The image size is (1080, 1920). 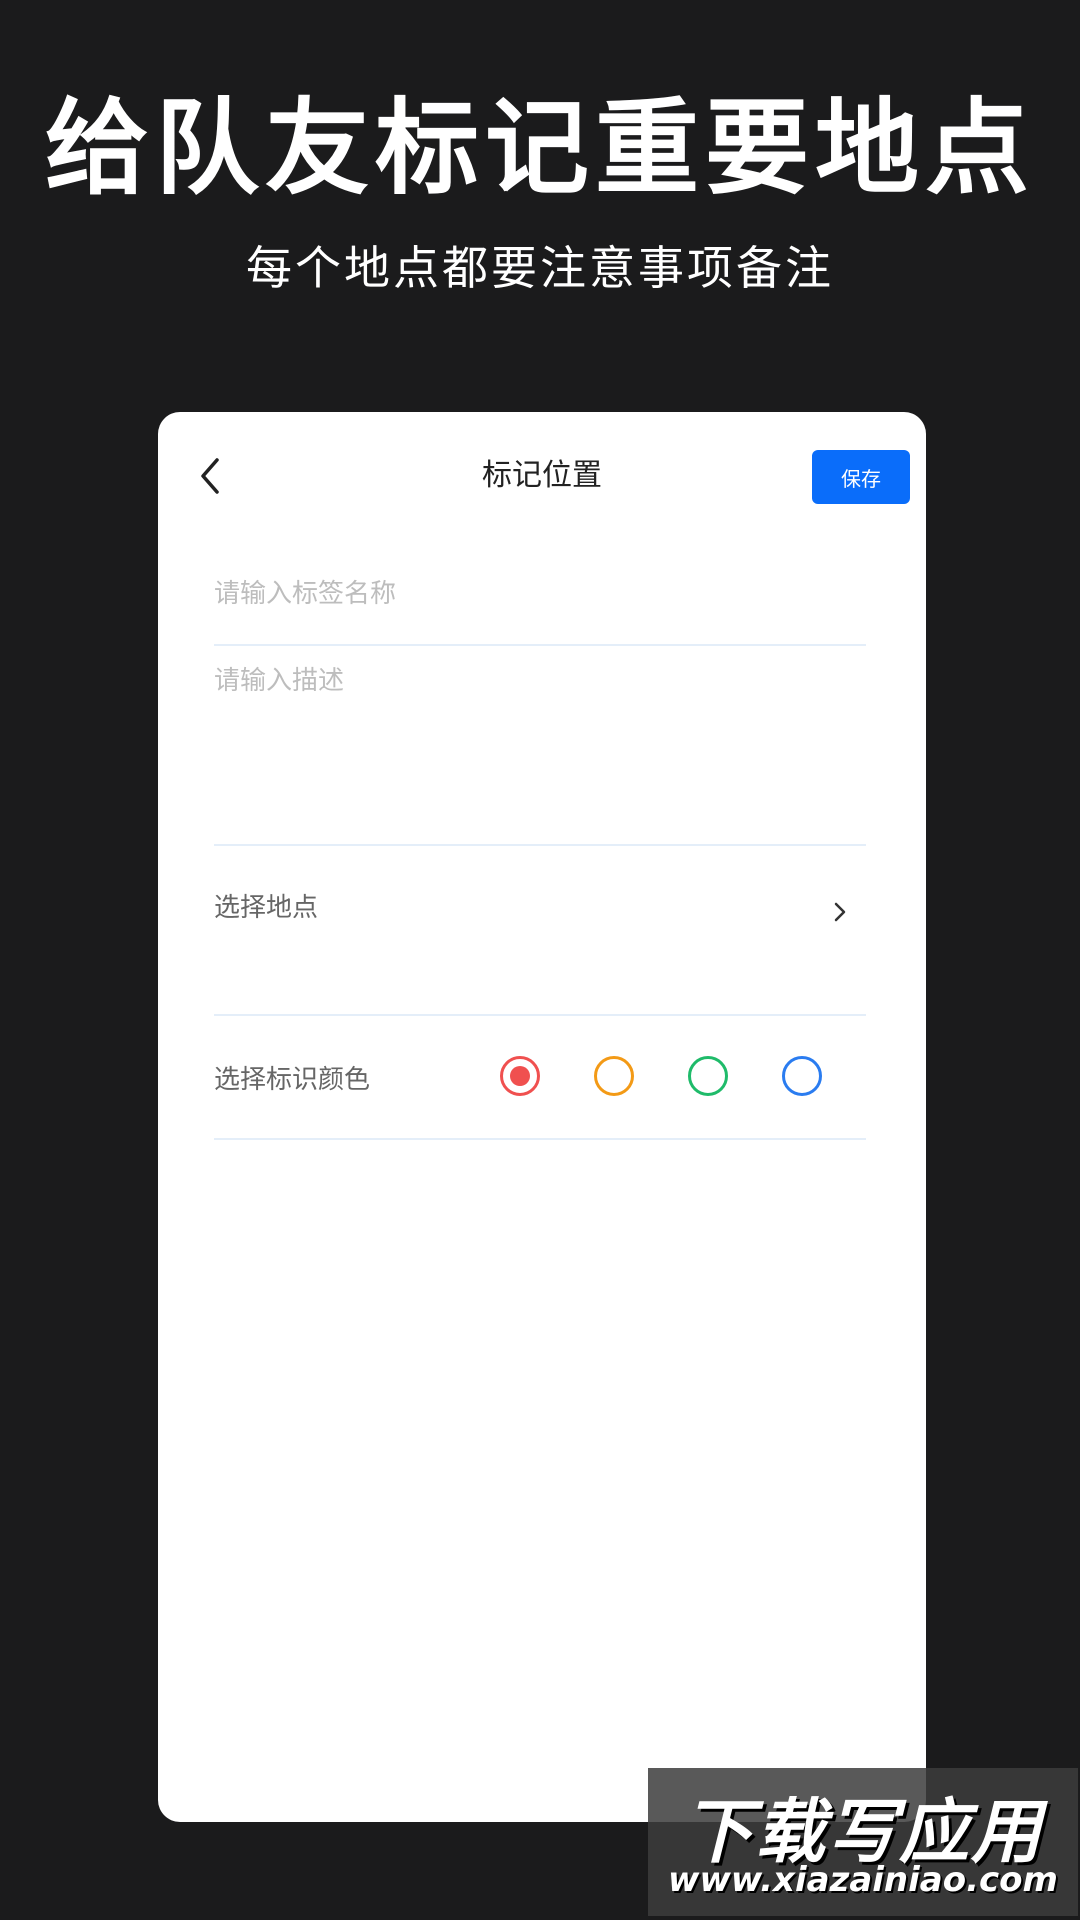 I want to click on select-location-label: 选择地点, so click(x=266, y=908).